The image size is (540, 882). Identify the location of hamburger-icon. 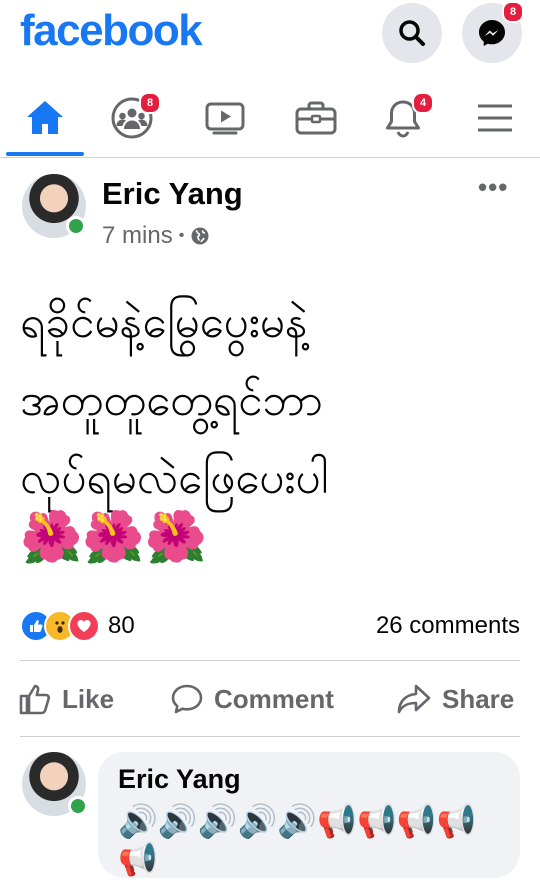
(495, 118).